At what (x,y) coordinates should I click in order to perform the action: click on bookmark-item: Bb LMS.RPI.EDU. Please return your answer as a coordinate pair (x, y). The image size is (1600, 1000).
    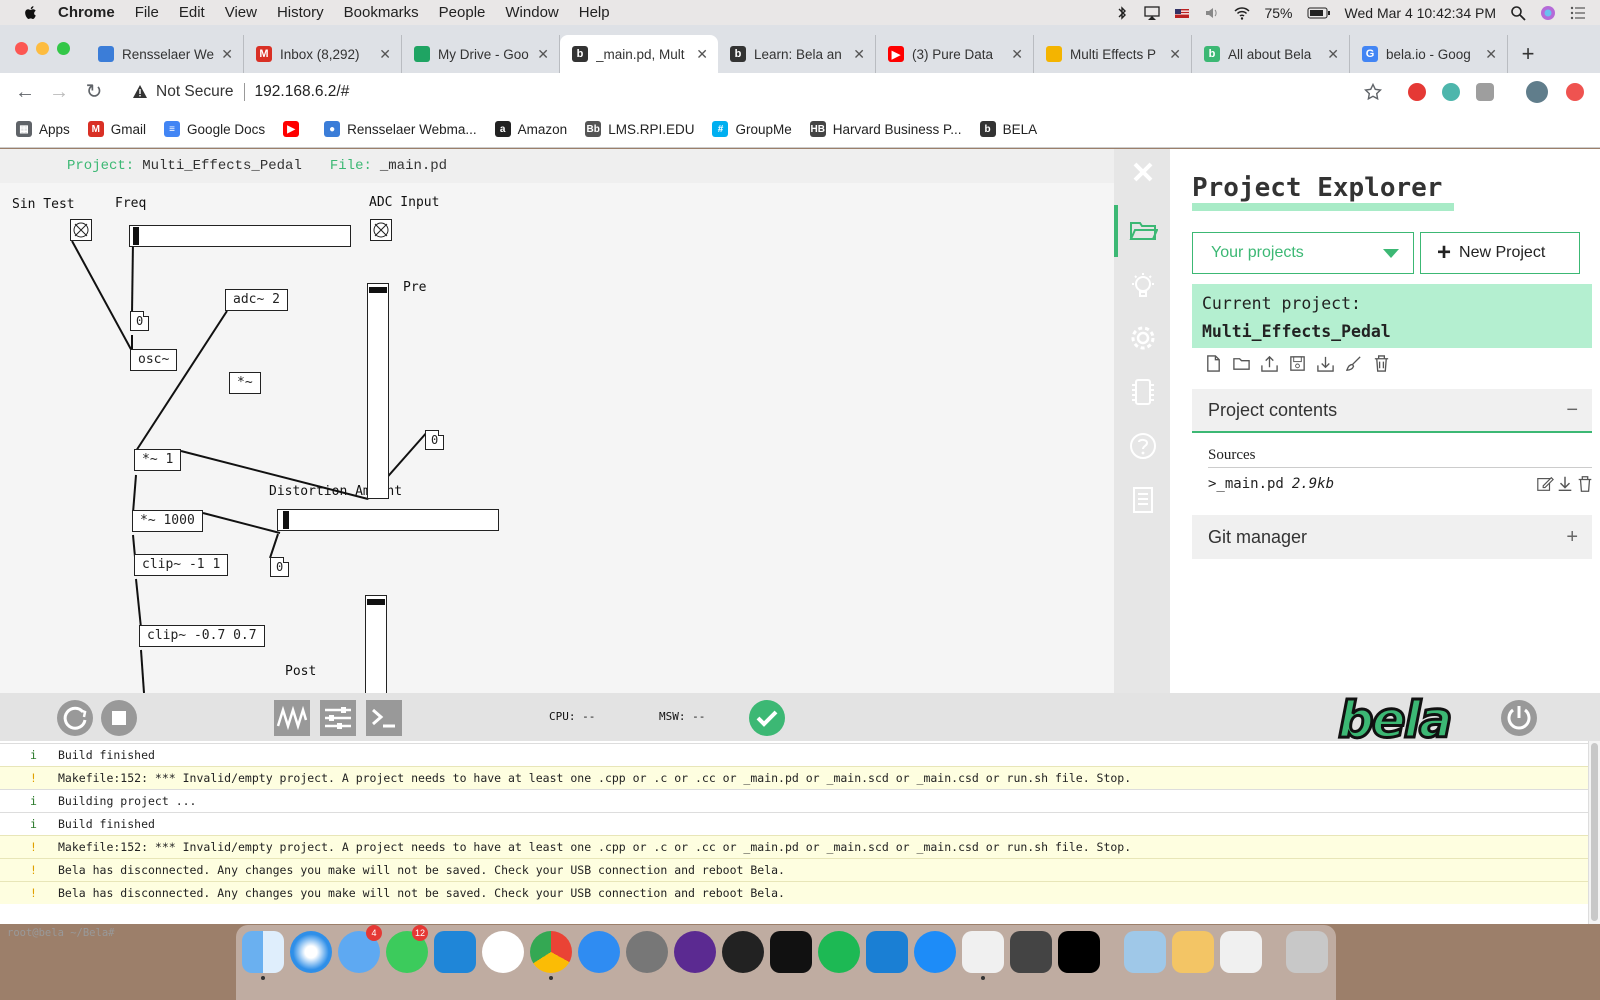
    Looking at the image, I should click on (639, 129).